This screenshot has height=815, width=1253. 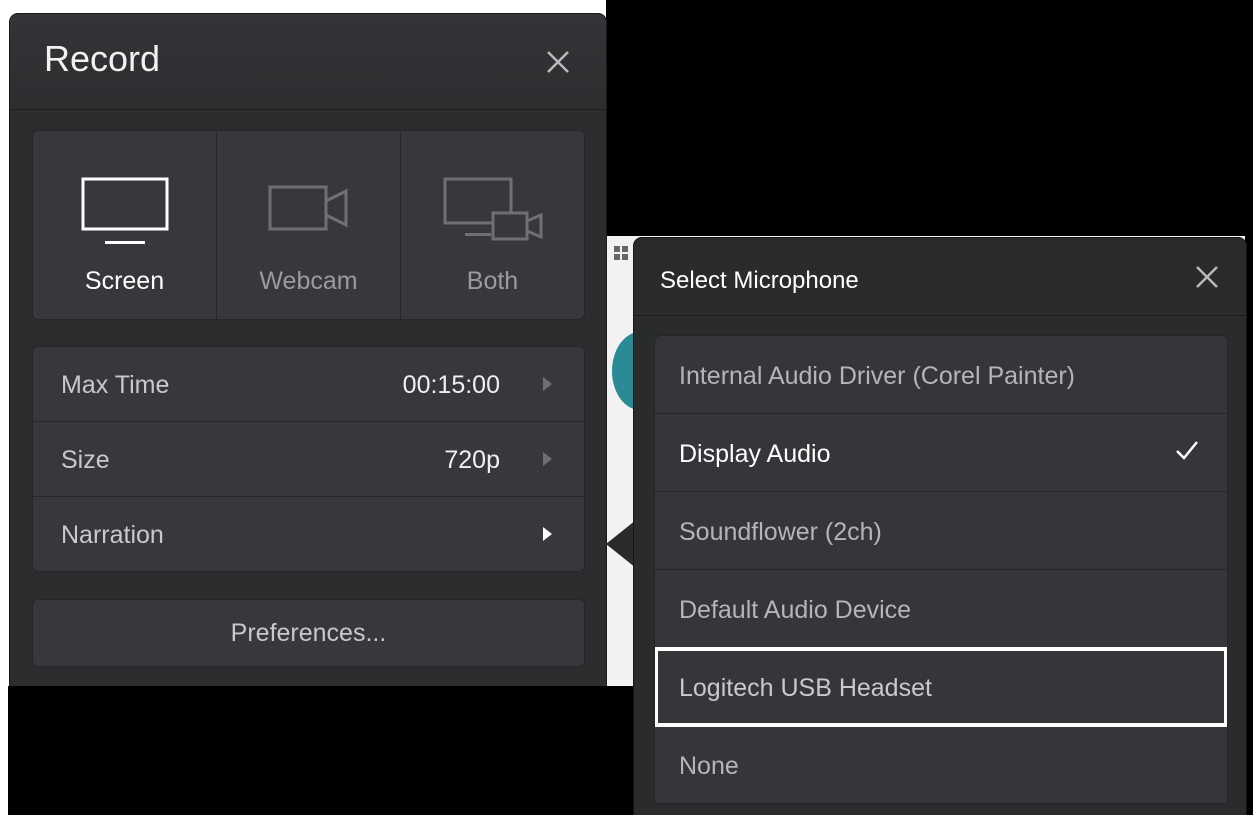 What do you see at coordinates (759, 280) in the screenshot?
I see `mic-title: Select Microphone` at bounding box center [759, 280].